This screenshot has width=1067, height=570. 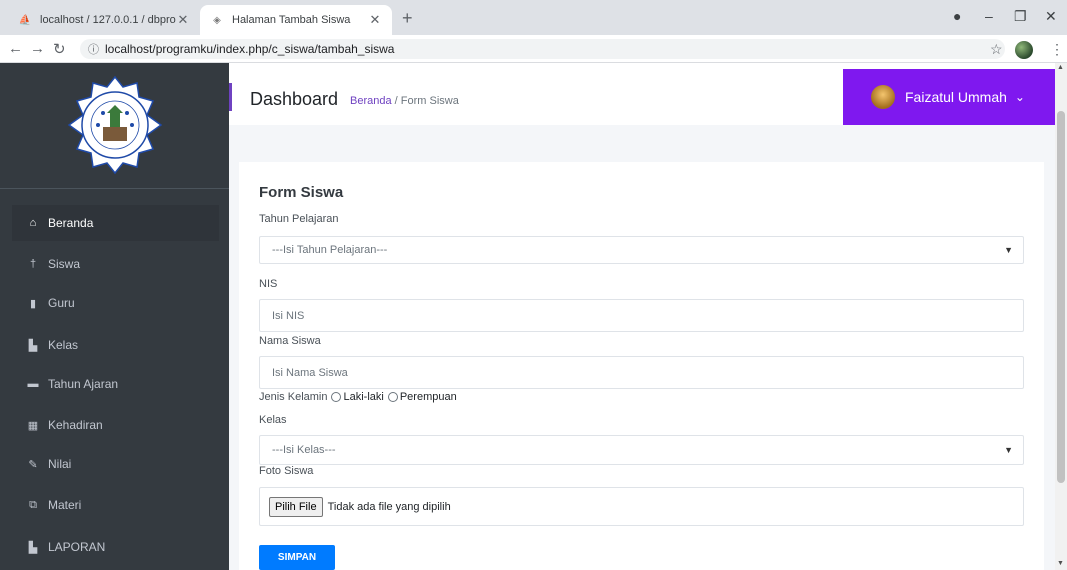 I want to click on radio-laki-laki, so click(x=336, y=397).